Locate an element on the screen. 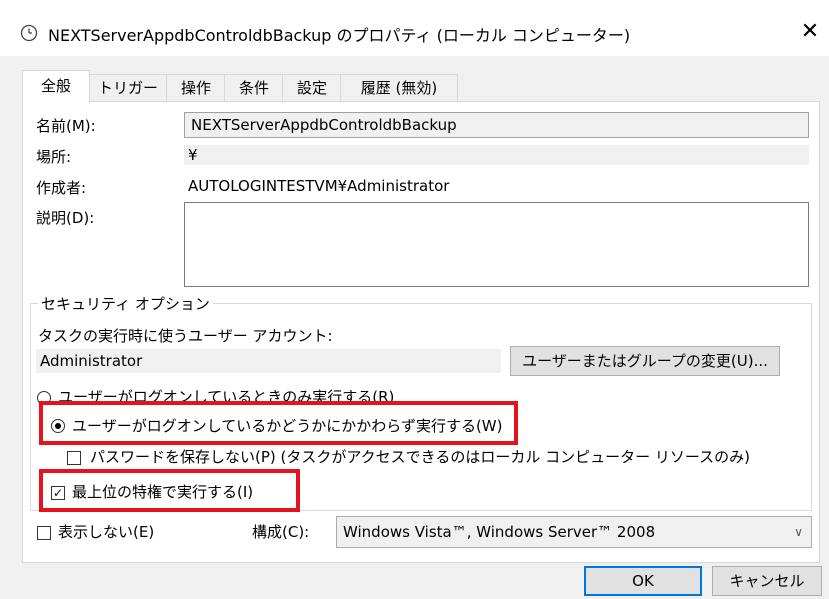 This screenshot has height=599, width=829. chevron-down-icon: ∨ is located at coordinates (798, 532).